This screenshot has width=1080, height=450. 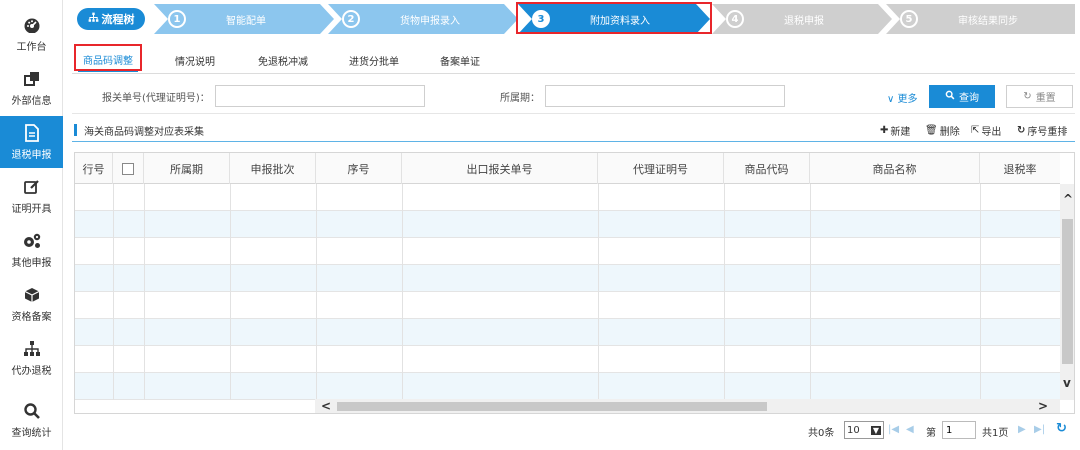 I want to click on pagination: 共0条 10 ▼ |◀ ◀ 第 共1页 ▶ ▶| ↻, so click(x=941, y=431).